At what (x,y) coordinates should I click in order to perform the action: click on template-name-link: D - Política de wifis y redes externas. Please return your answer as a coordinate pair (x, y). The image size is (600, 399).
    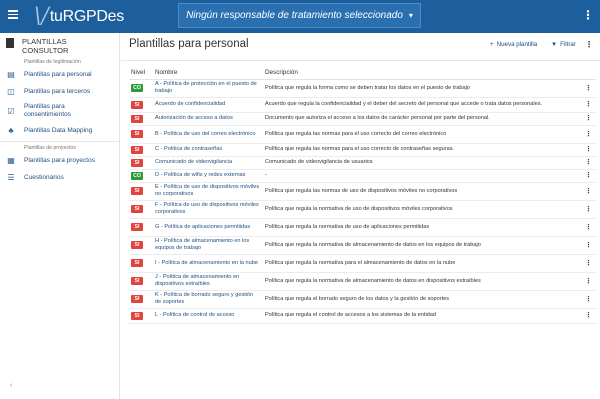
    Looking at the image, I should click on (208, 176).